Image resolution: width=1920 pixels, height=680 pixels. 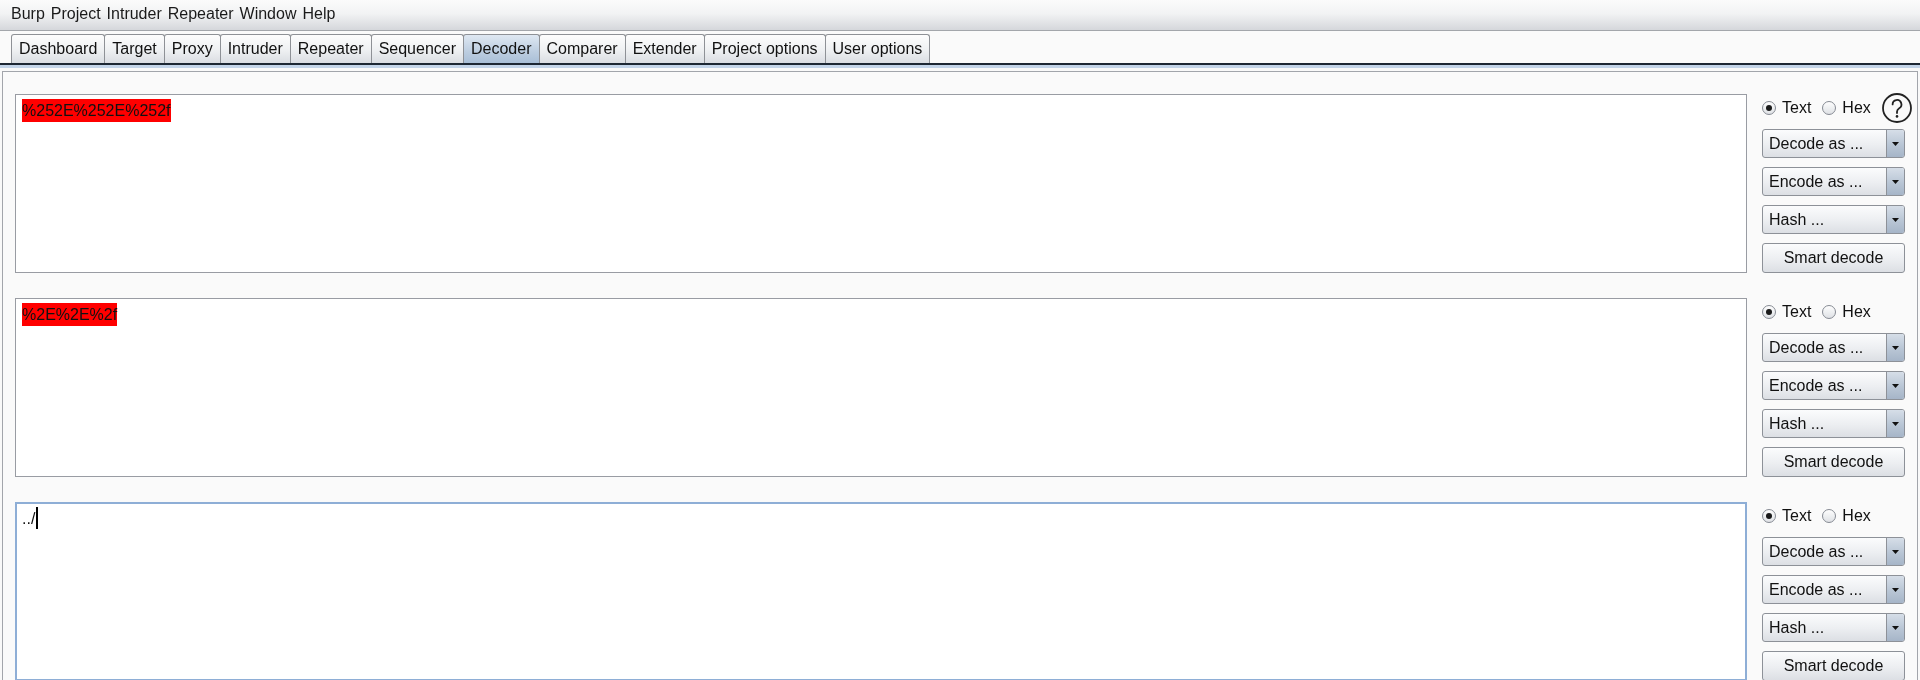 I want to click on menu-item: Project, so click(x=75, y=14).